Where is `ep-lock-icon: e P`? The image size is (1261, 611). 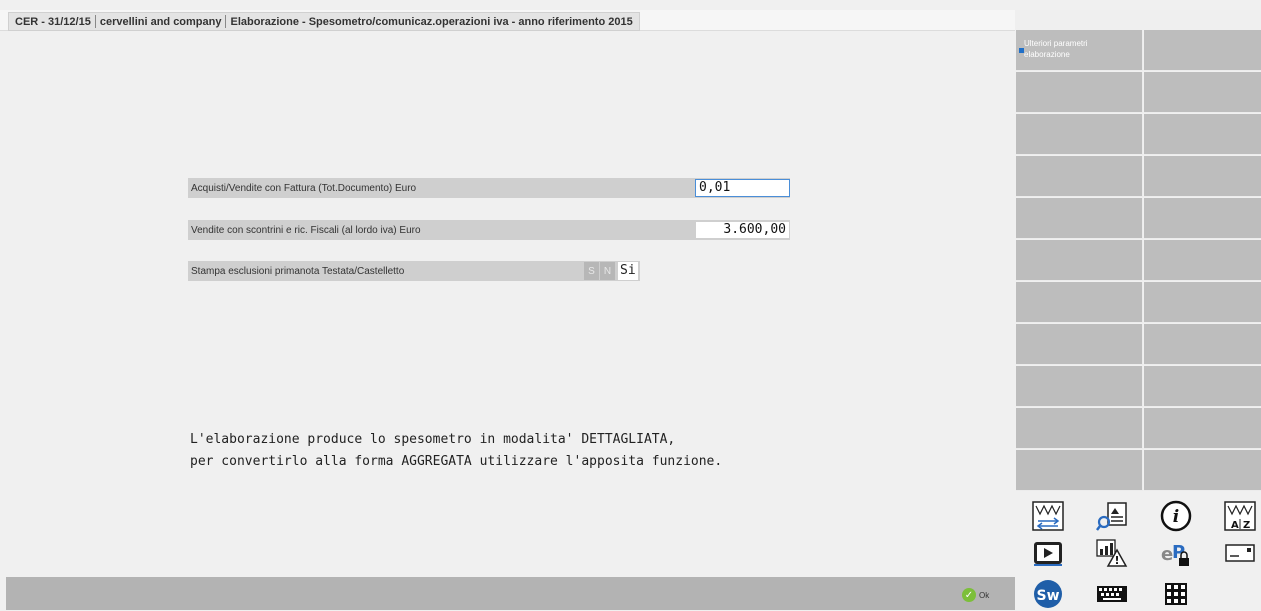 ep-lock-icon: e P is located at coordinates (1176, 552).